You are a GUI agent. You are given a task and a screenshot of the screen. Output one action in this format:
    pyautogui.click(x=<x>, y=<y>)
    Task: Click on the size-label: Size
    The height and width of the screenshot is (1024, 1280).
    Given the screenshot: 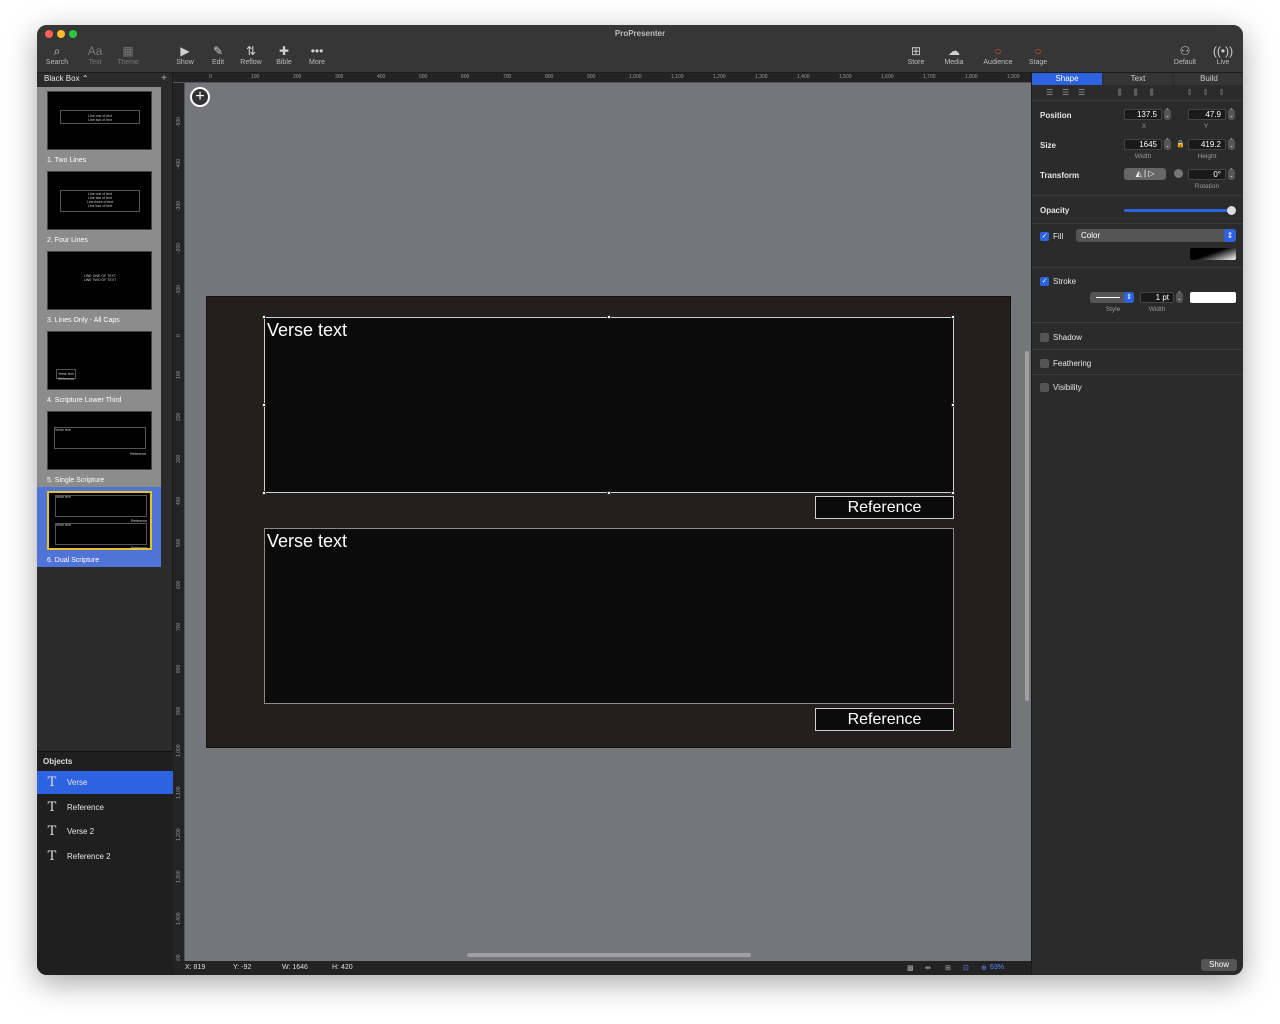 What is the action you would take?
    pyautogui.click(x=1048, y=145)
    